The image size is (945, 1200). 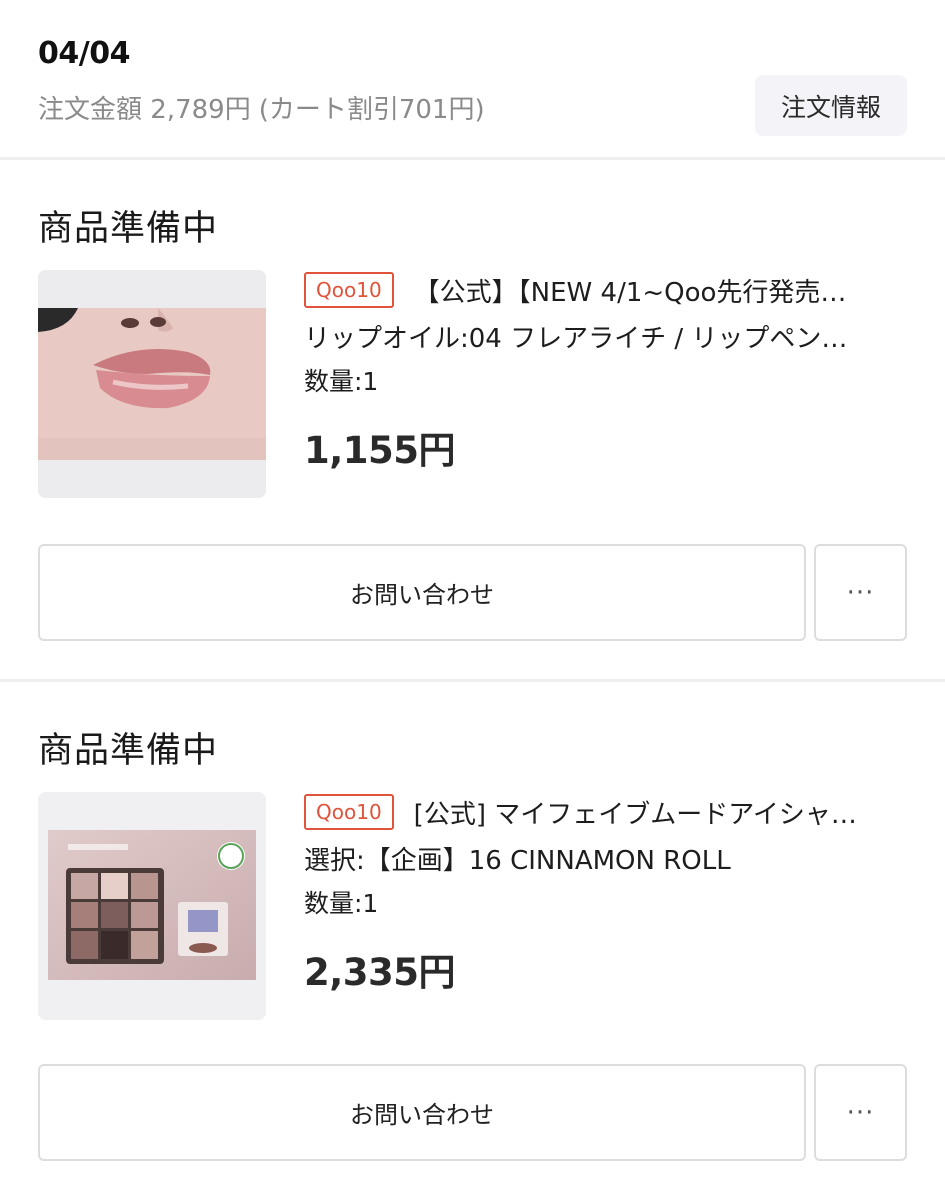 I want to click on product-image-eyeshadow, so click(x=152, y=906).